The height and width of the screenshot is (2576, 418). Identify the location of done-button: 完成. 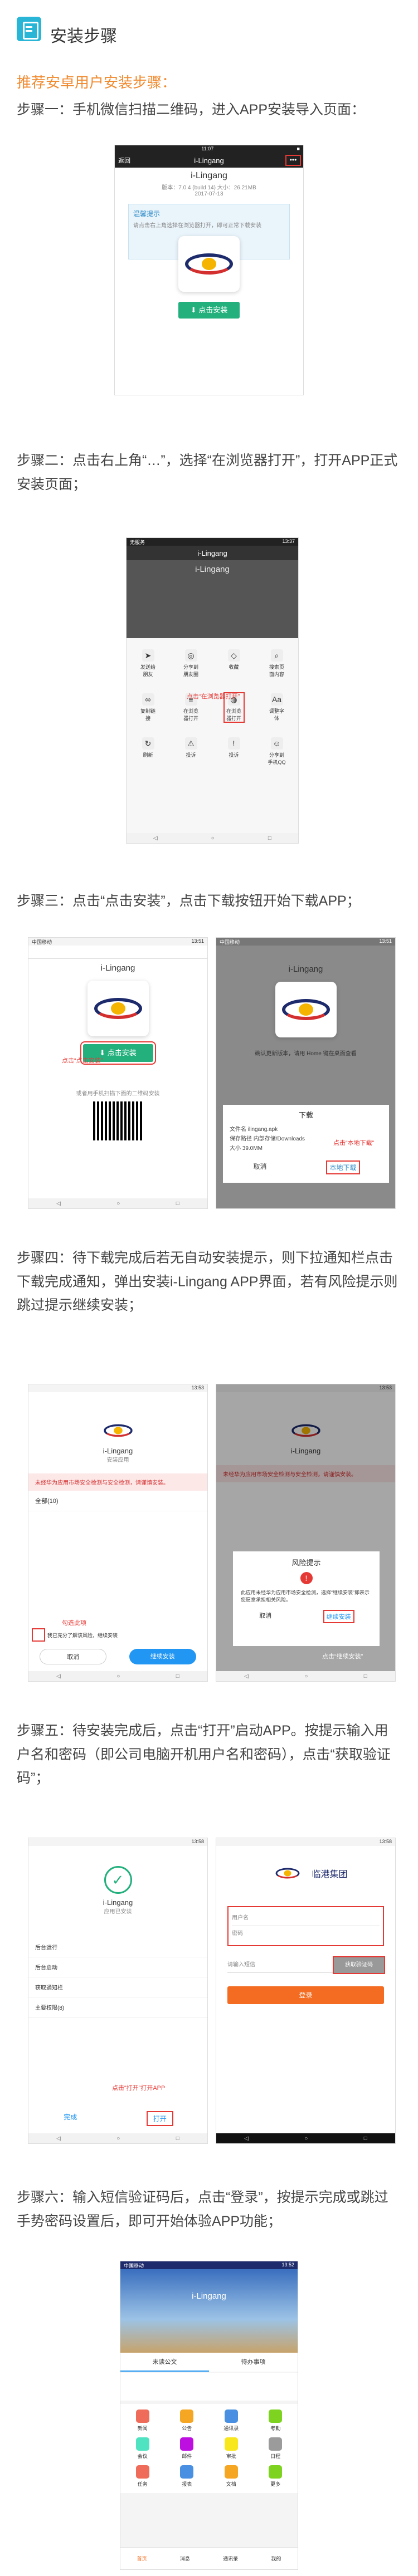
(70, 2118).